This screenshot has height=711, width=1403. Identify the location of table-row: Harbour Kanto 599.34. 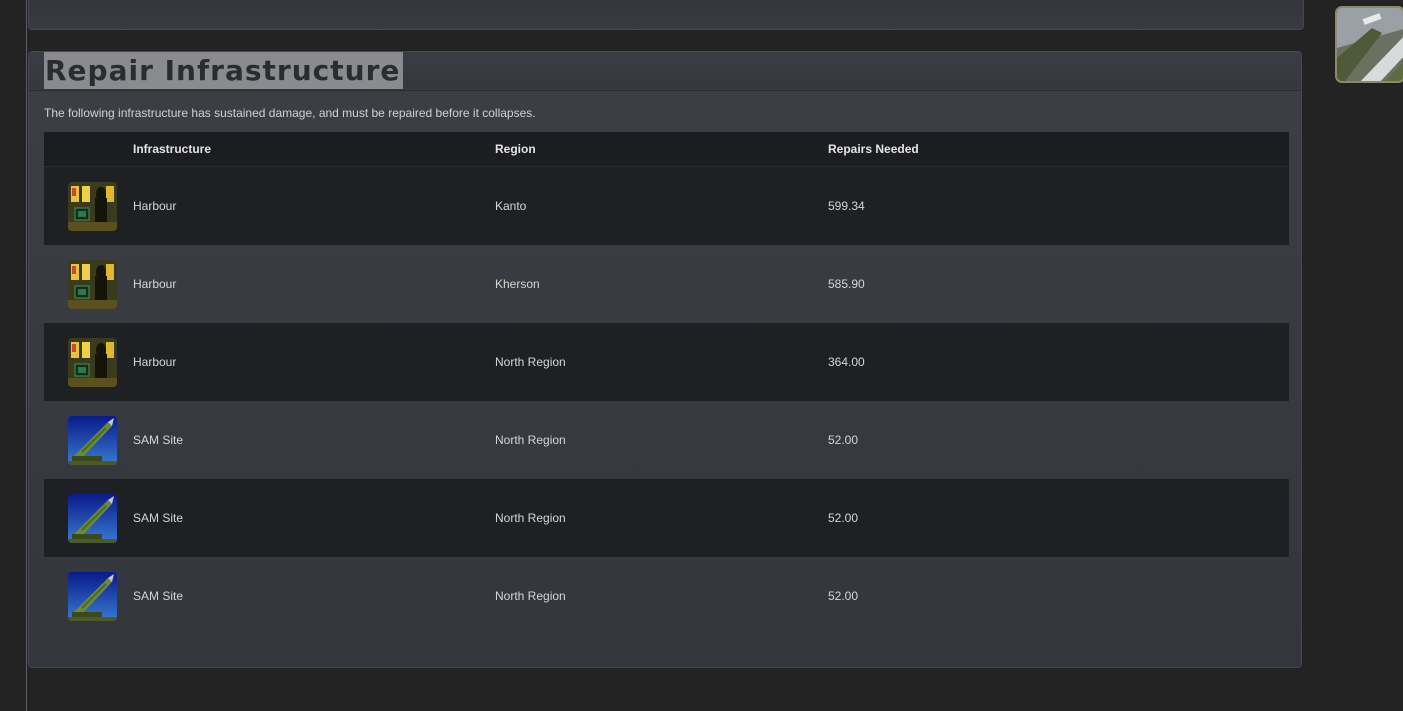
(666, 205).